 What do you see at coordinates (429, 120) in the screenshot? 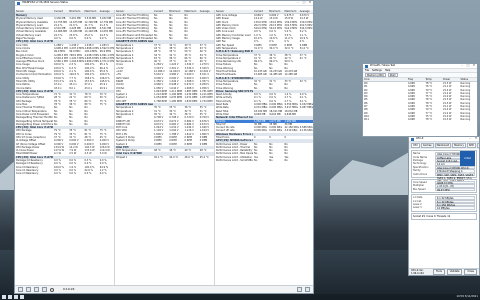
I see `table-cell: 78 °C` at bounding box center [429, 120].